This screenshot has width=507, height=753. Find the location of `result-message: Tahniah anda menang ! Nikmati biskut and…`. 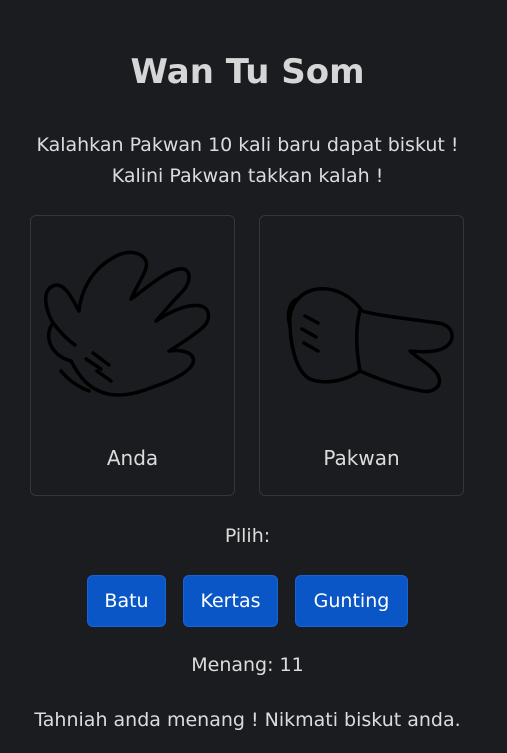

result-message: Tahniah anda menang ! Nikmati biskut and… is located at coordinates (247, 720).